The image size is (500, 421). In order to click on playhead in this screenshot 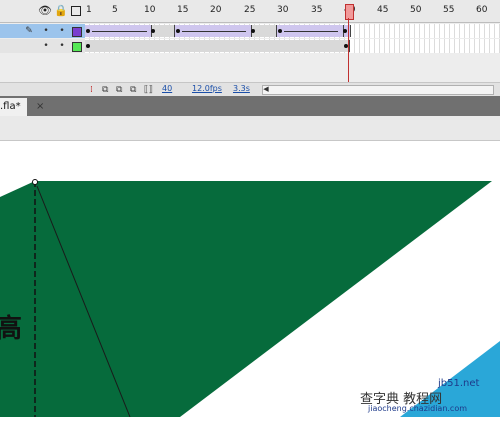, I will do `click(349, 12)`.